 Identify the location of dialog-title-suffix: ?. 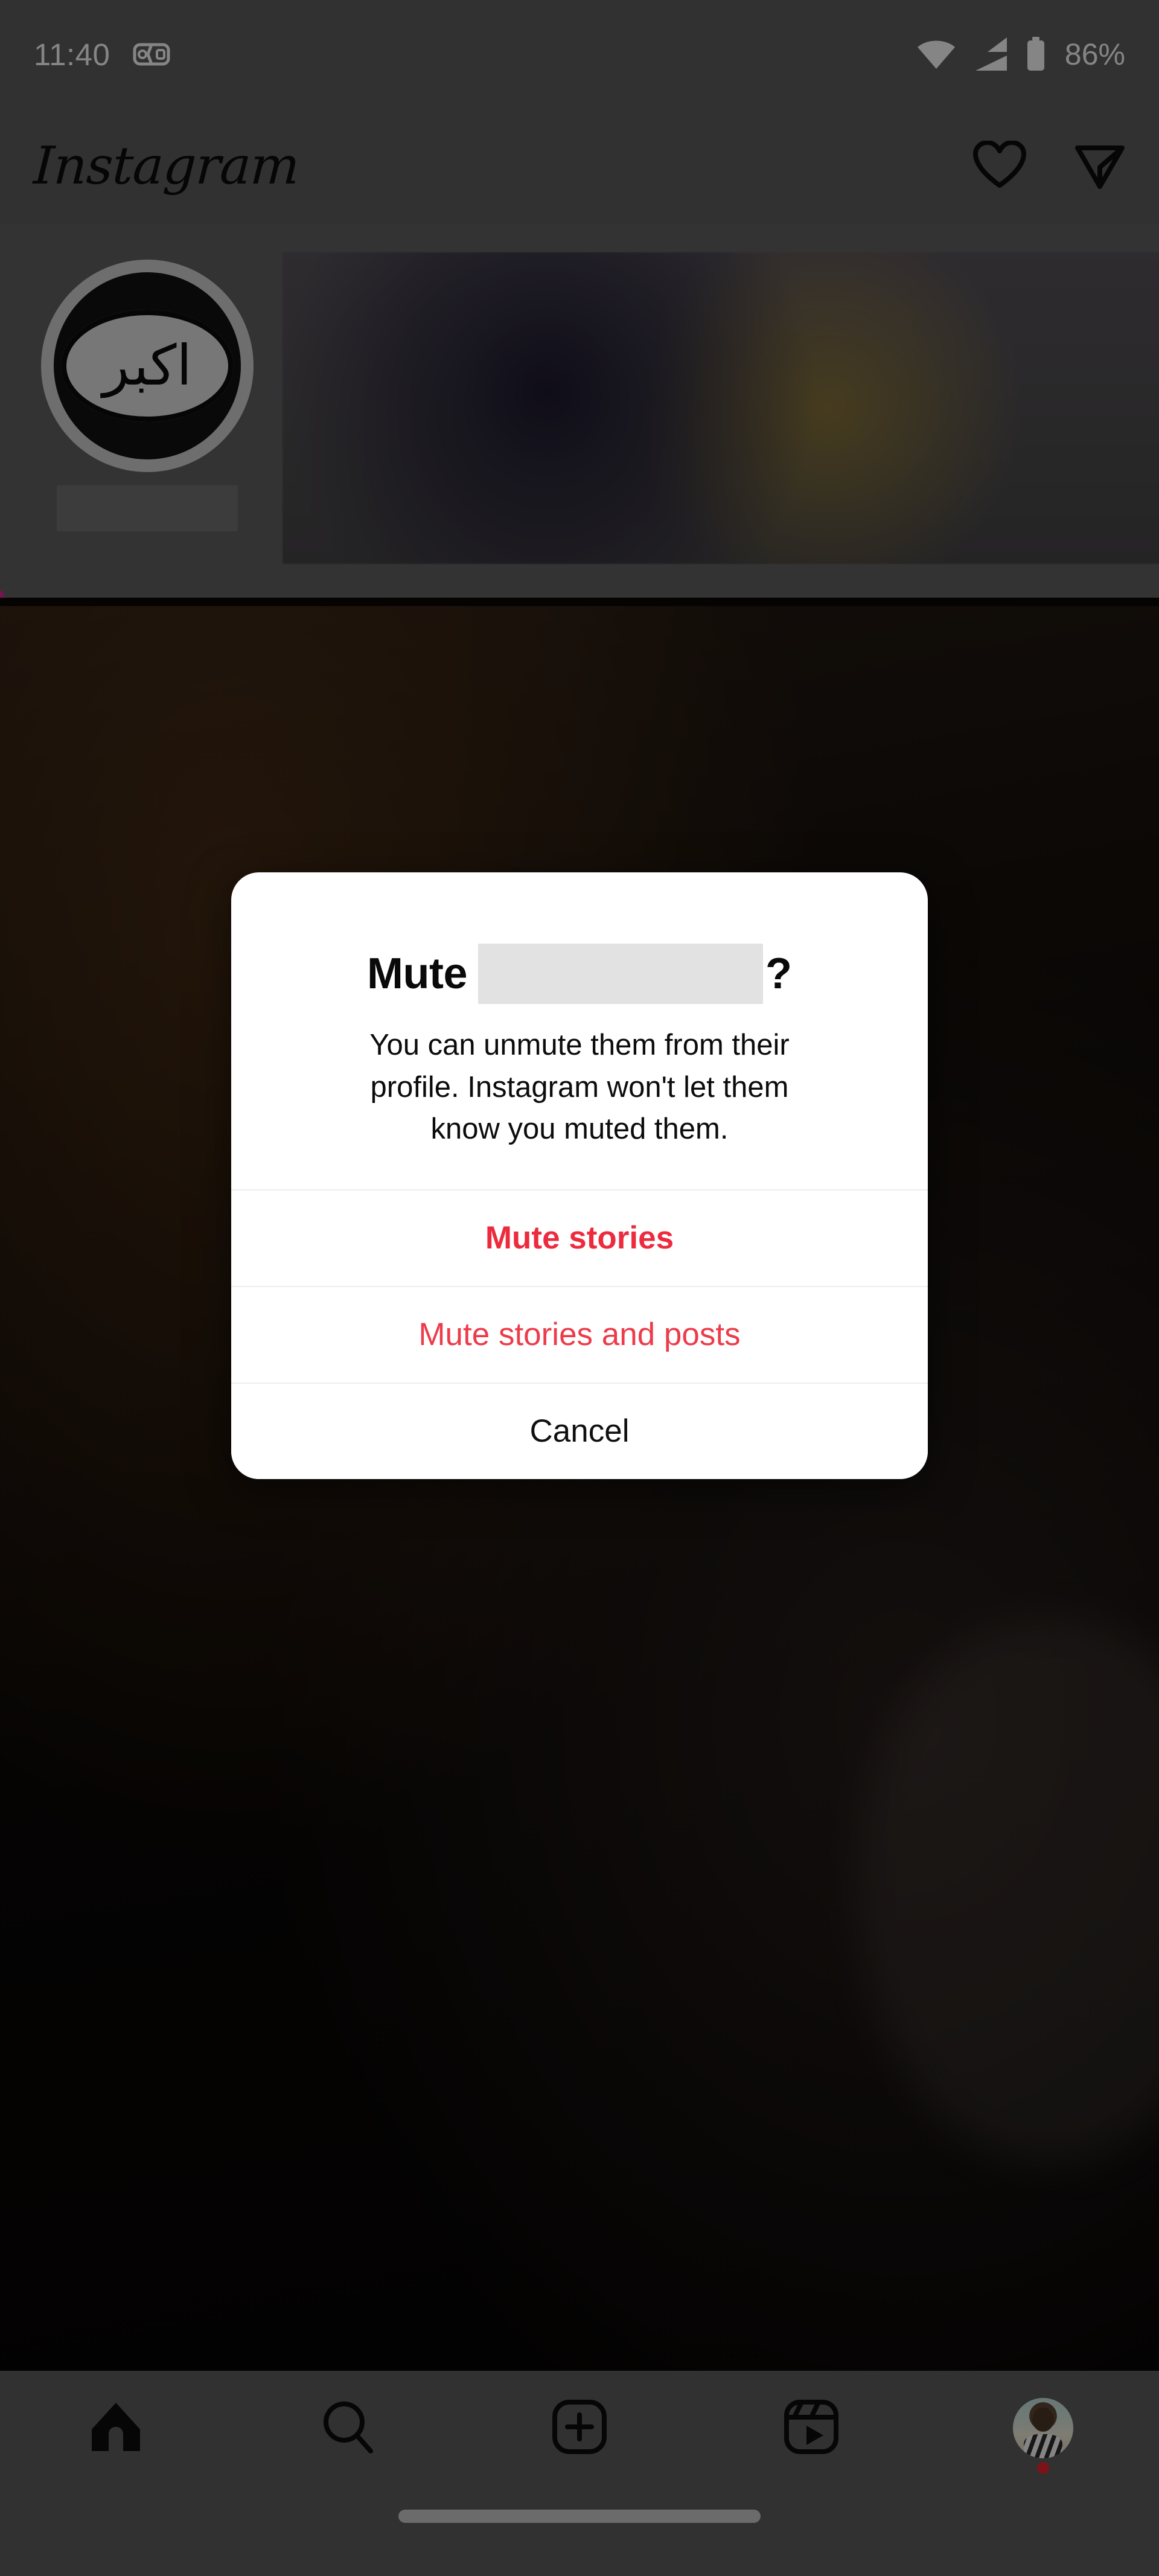
(778, 974).